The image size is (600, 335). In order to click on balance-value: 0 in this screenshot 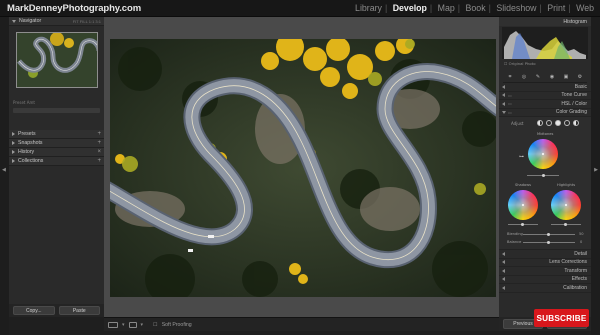, I will do `click(581, 242)`.